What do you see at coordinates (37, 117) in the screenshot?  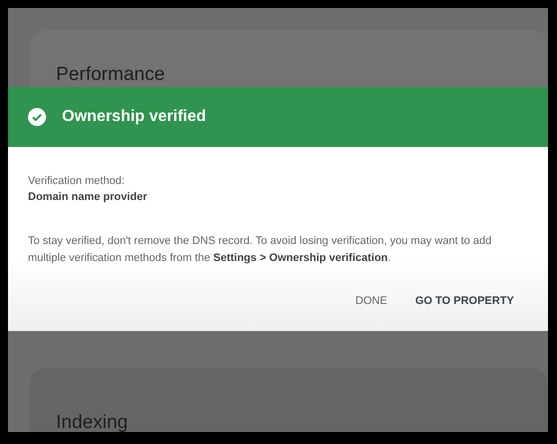 I see `check-circle-icon` at bounding box center [37, 117].